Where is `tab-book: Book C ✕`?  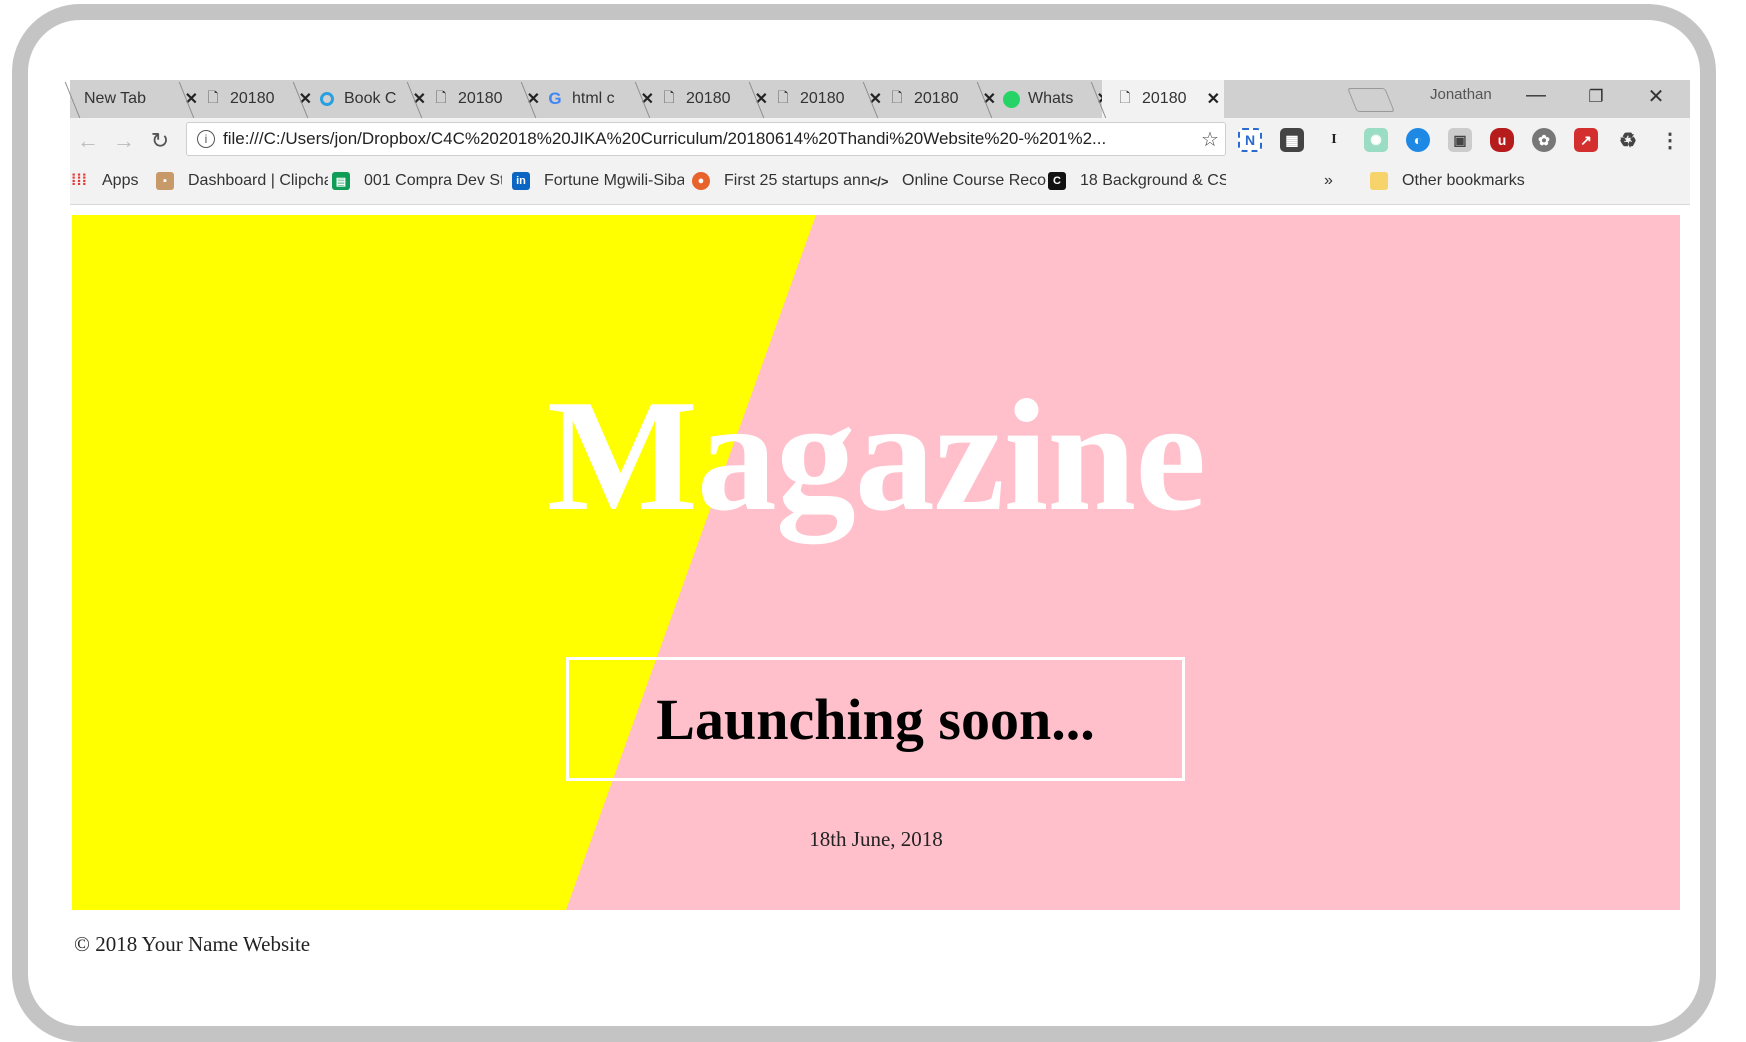
tab-book: Book C ✕ is located at coordinates (367, 99).